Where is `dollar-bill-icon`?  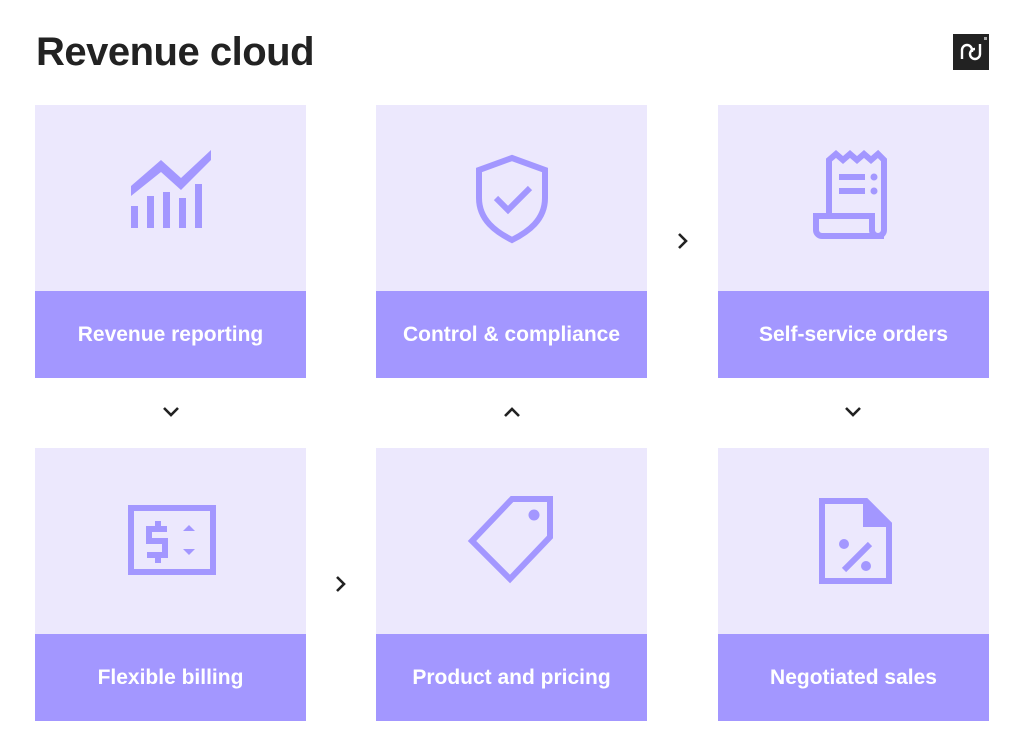 dollar-bill-icon is located at coordinates (171, 541).